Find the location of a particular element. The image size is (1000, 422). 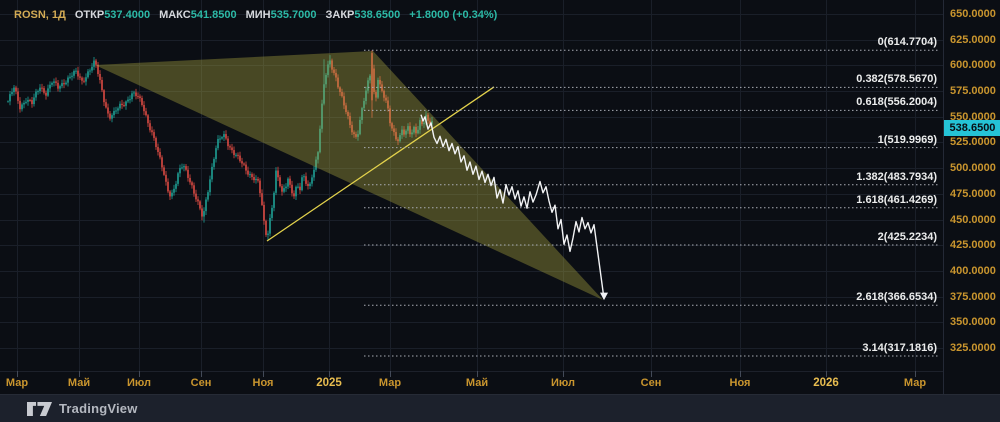

high-value: 541.8500 is located at coordinates (213, 15).